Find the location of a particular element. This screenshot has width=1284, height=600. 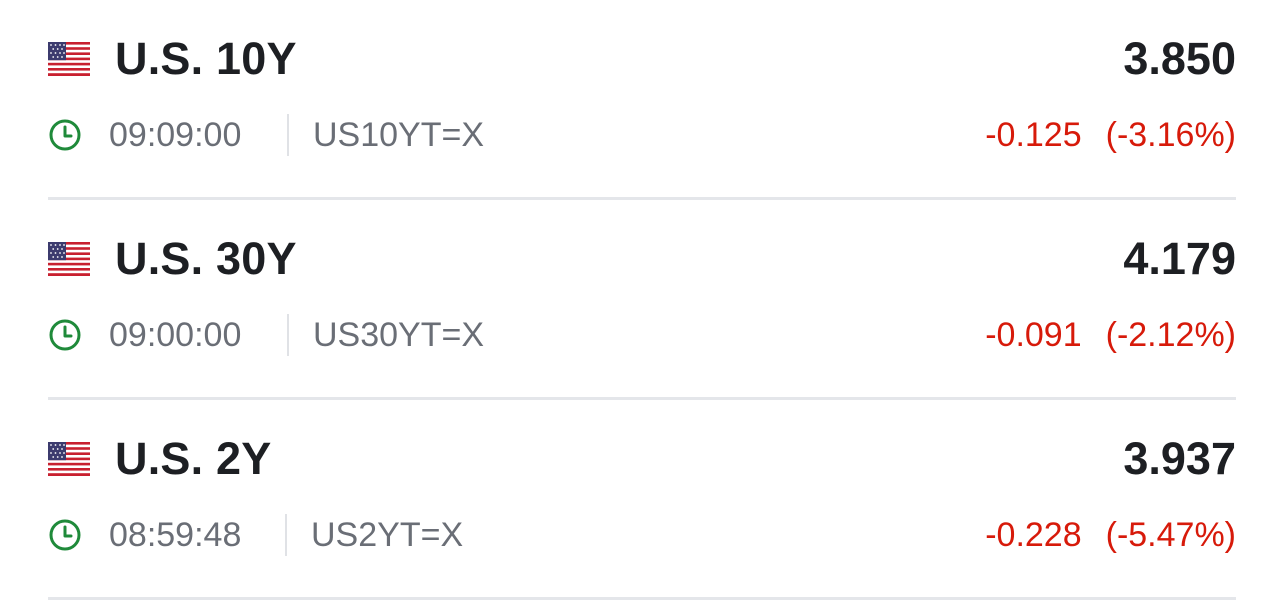

price-change: -0.228 (-5.47%) is located at coordinates (1110, 535).